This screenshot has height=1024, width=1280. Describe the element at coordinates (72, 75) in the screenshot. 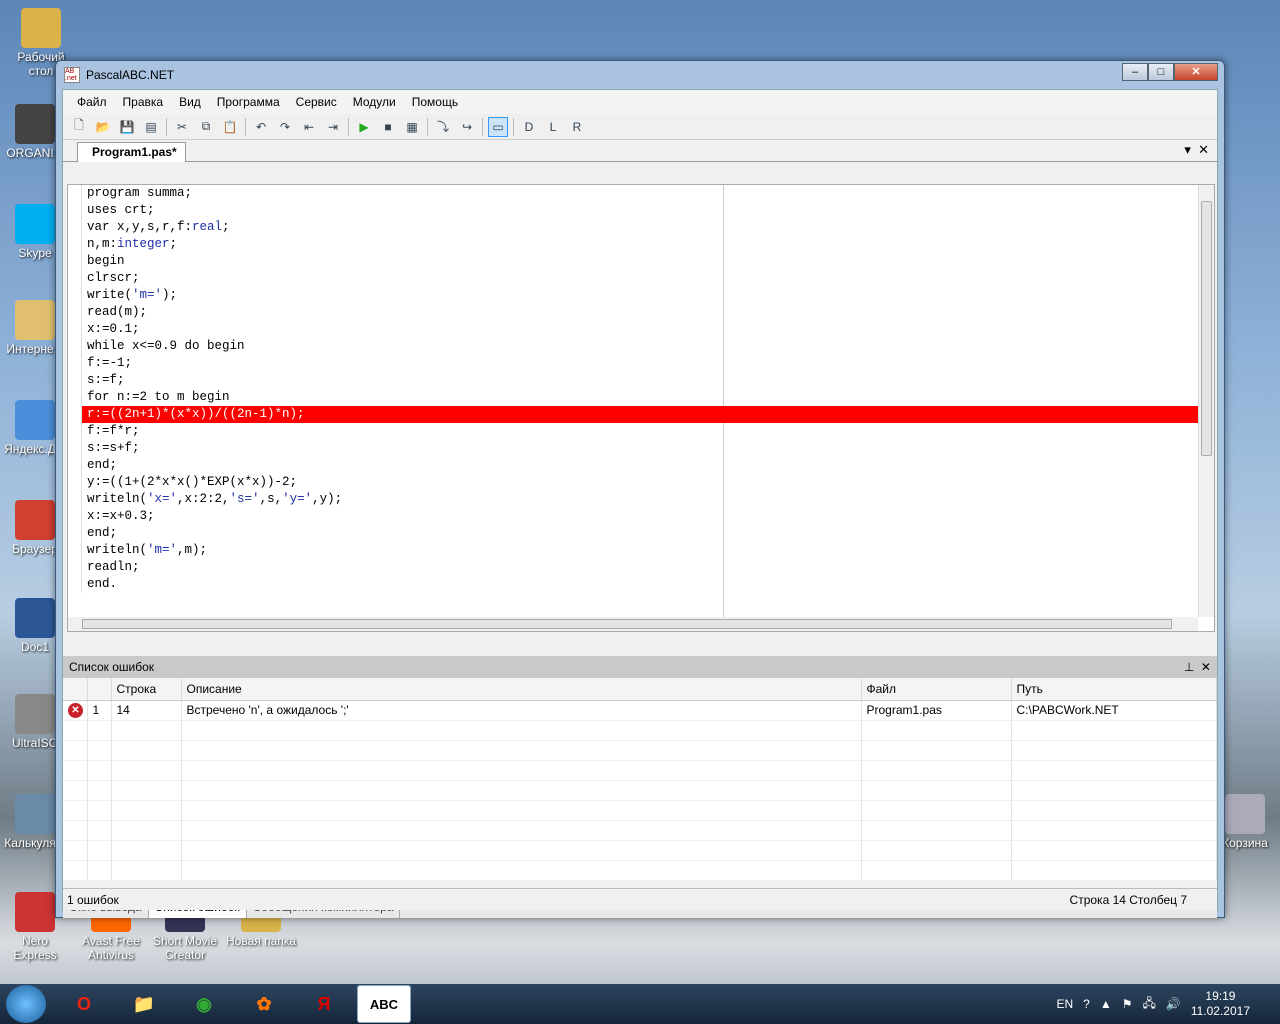

I see `app-icon: AB .net` at that location.